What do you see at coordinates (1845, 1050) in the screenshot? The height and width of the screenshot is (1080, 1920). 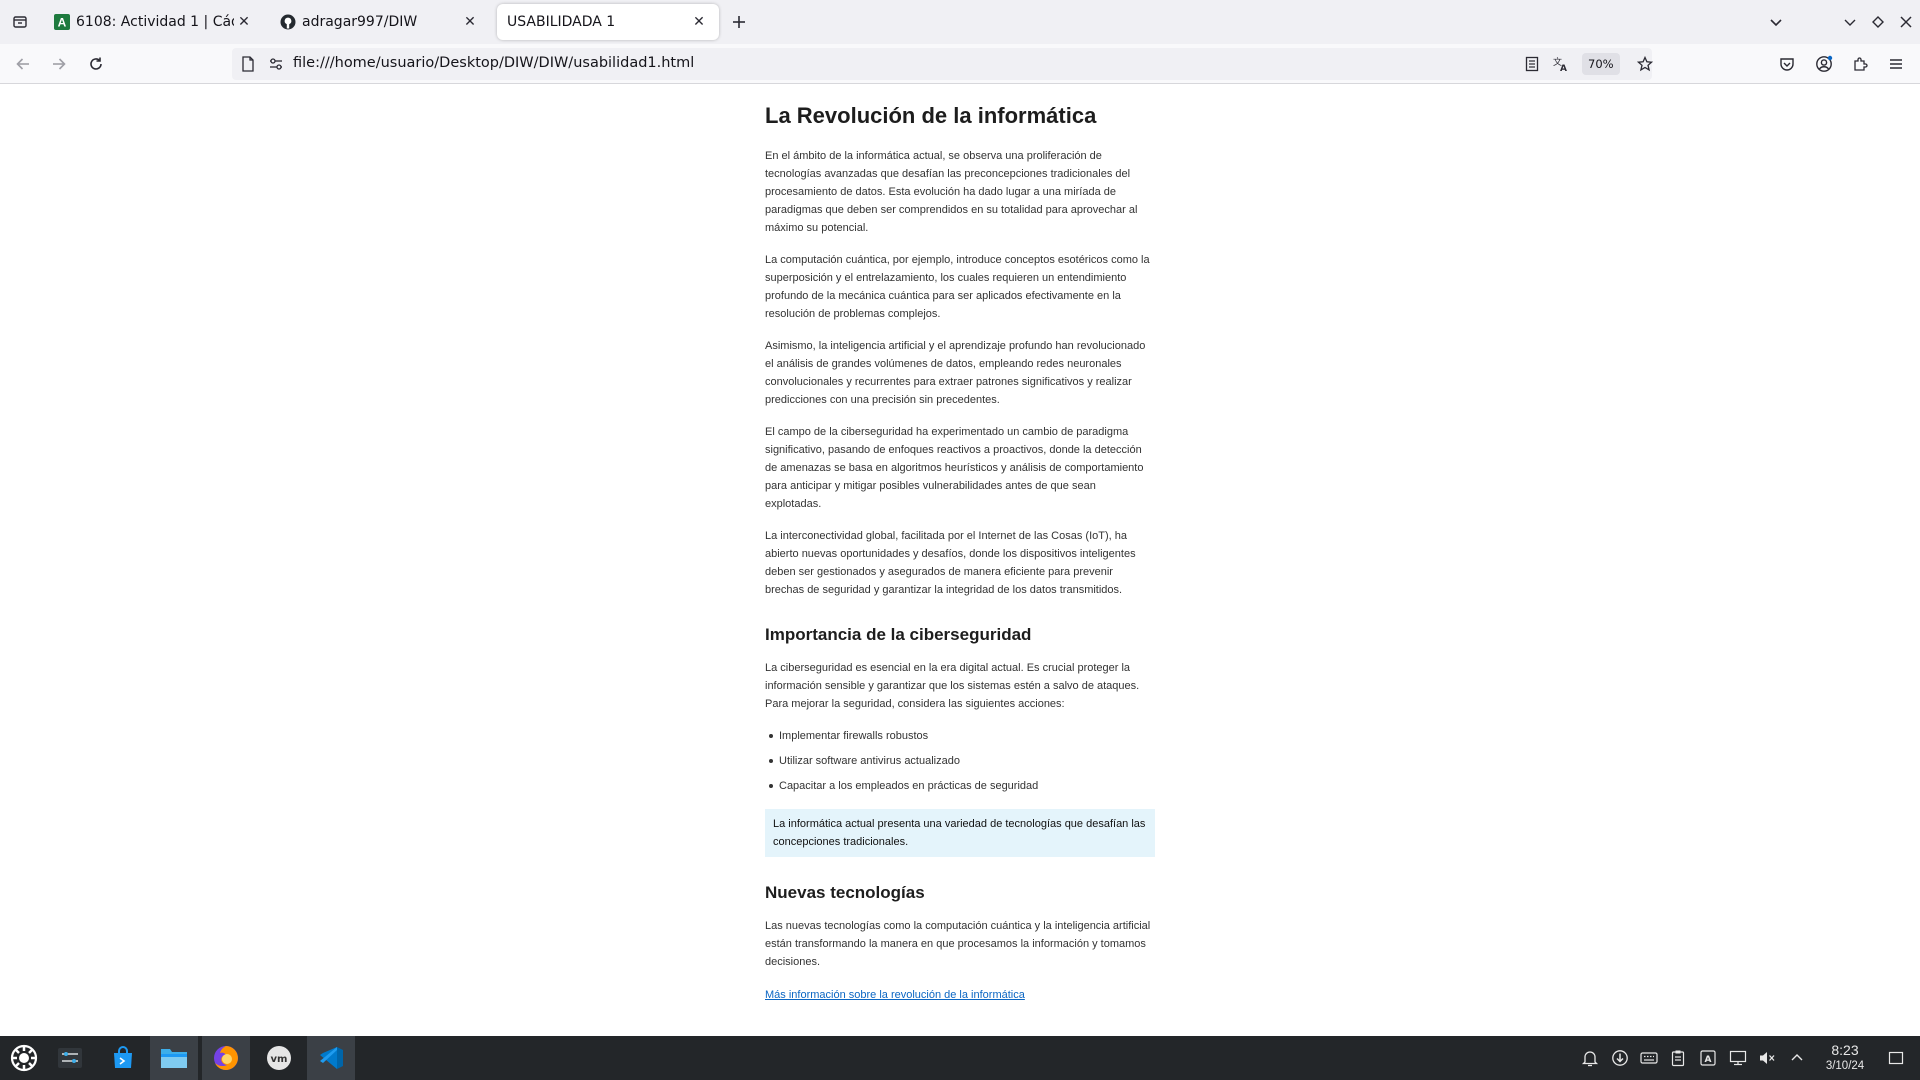 I see `clock-time: 8:23` at bounding box center [1845, 1050].